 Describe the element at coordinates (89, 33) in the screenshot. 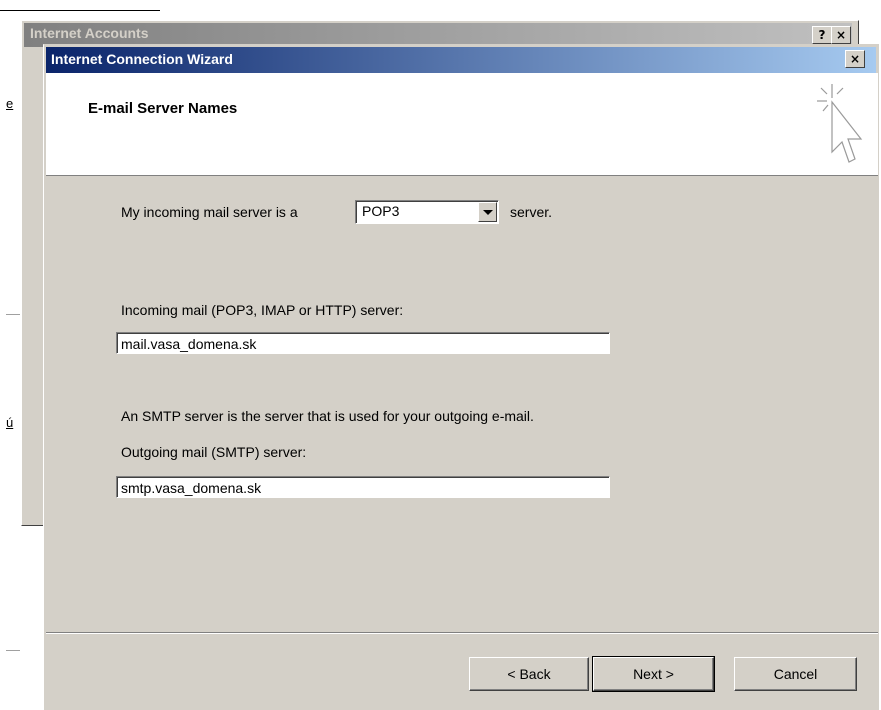

I see `internet-accounts-title: Internet Accounts` at that location.